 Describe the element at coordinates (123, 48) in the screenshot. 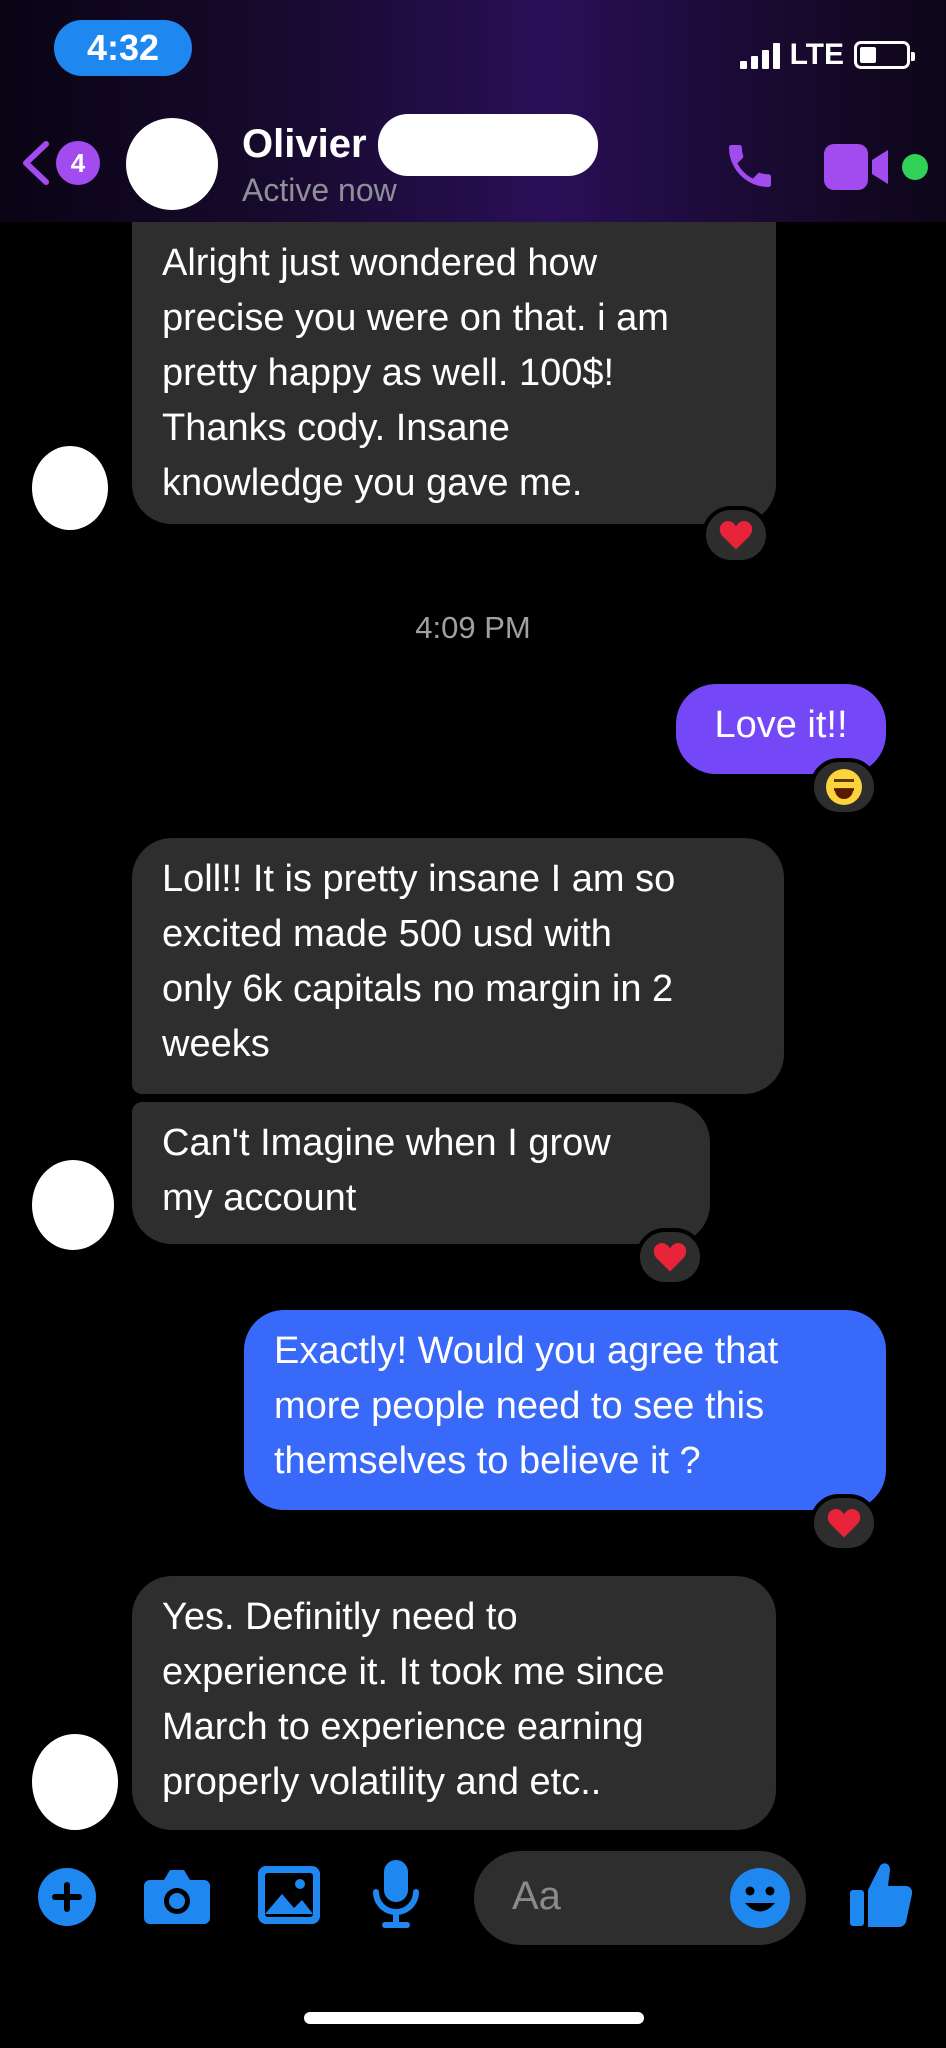

I see `status-time: 4:32` at that location.